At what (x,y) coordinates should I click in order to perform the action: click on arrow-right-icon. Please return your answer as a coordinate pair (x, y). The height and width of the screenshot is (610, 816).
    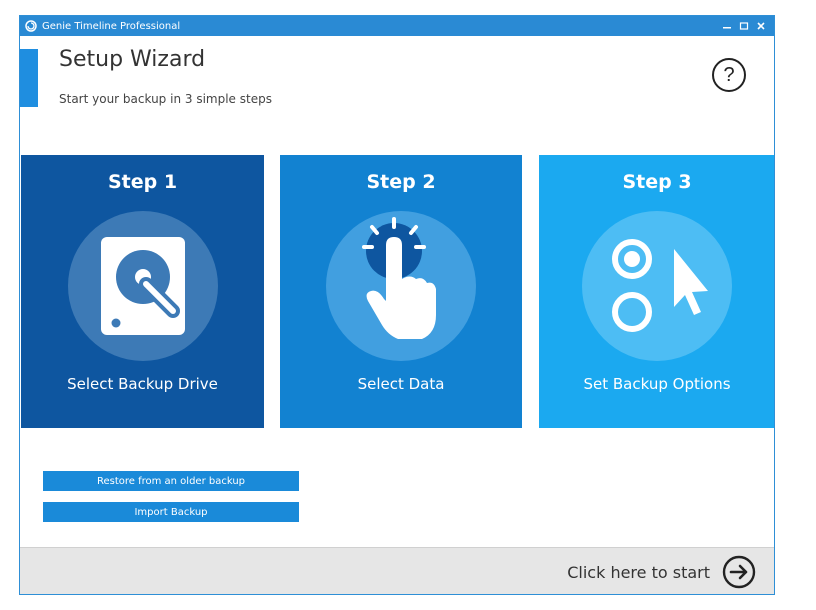
    Looking at the image, I should click on (739, 572).